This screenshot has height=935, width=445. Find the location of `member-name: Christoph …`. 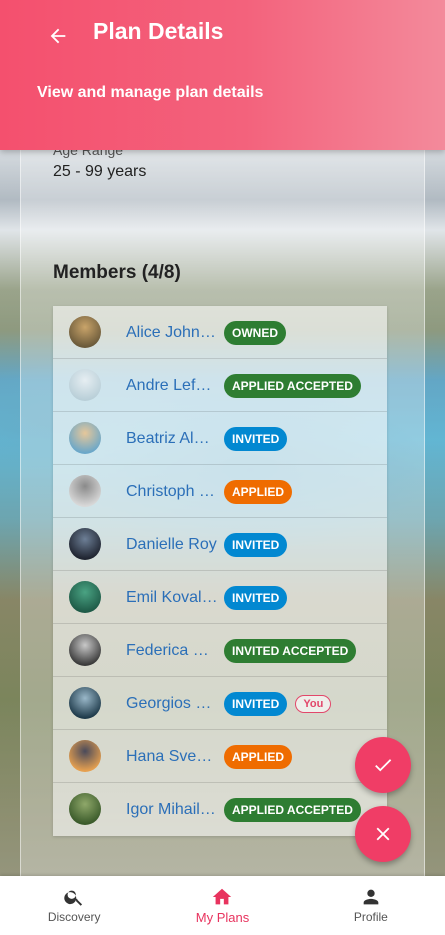

member-name: Christoph … is located at coordinates (172, 491).